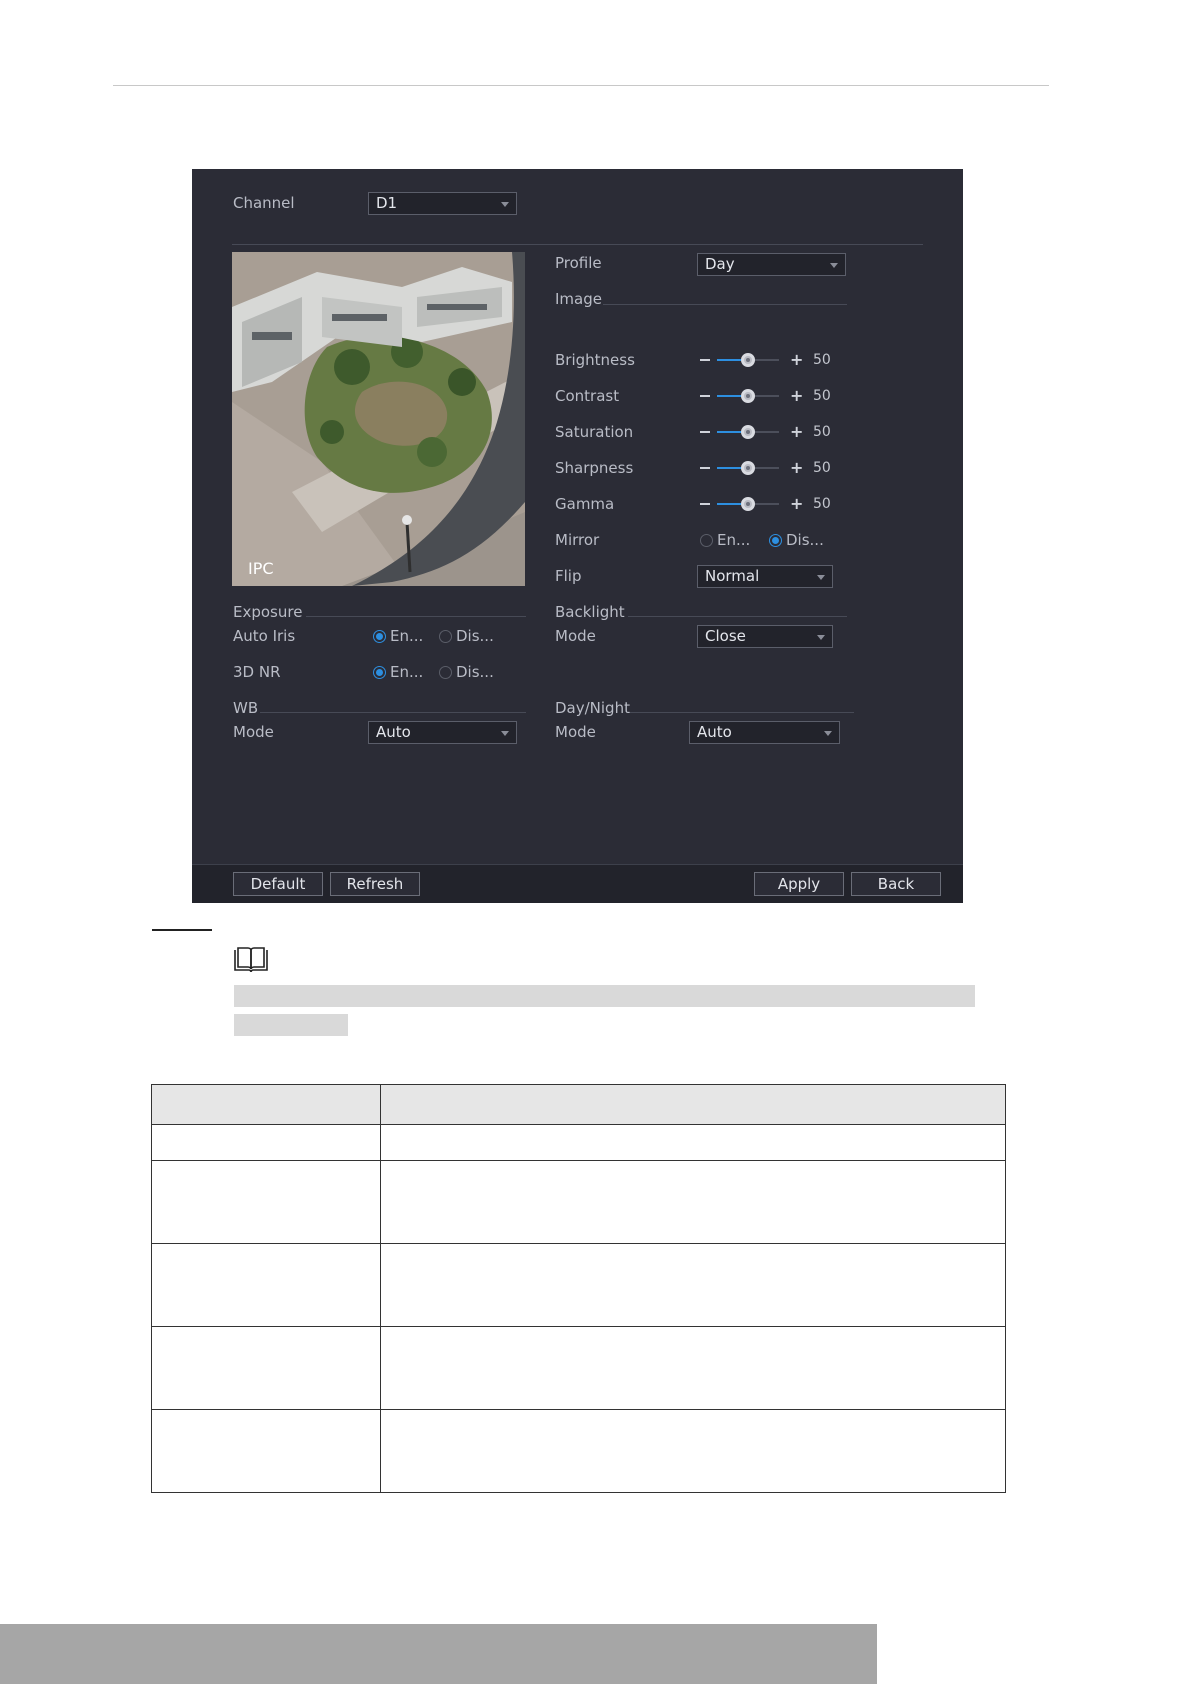 This screenshot has width=1191, height=1684. What do you see at coordinates (581, 85) in the screenshot?
I see `page-header-rule` at bounding box center [581, 85].